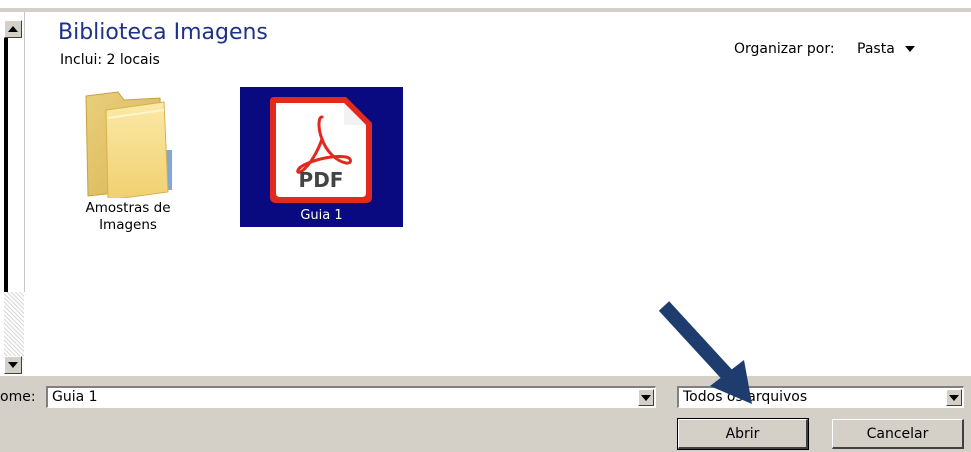 Image resolution: width=971 pixels, height=452 pixels. What do you see at coordinates (18, 397) in the screenshot?
I see `filename-label: ome:` at bounding box center [18, 397].